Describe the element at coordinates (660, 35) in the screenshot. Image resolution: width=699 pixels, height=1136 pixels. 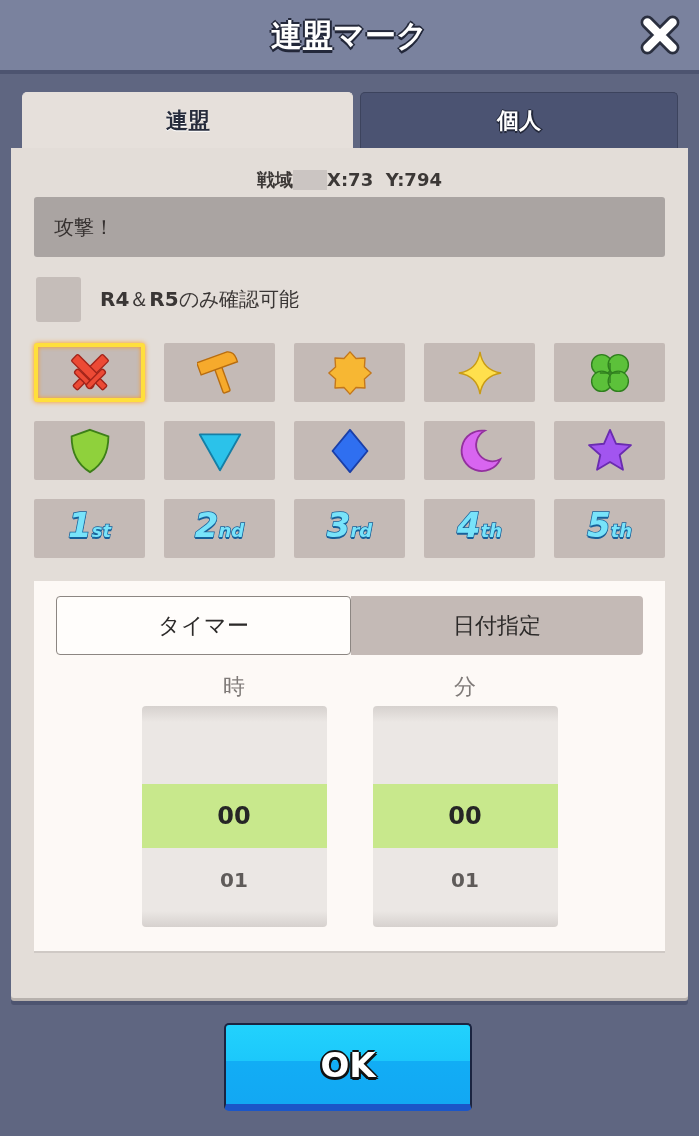
I see `close-icon` at that location.